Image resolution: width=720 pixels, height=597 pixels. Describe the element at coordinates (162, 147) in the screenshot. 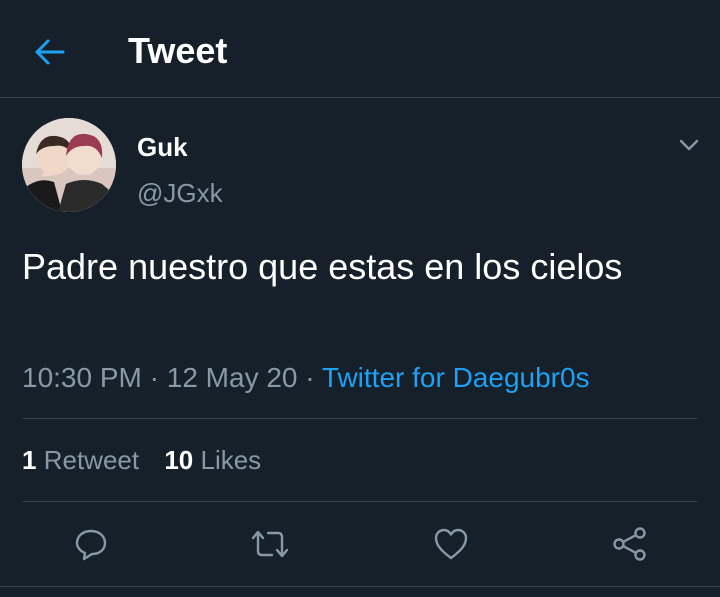

I see `display-name: Guk` at that location.